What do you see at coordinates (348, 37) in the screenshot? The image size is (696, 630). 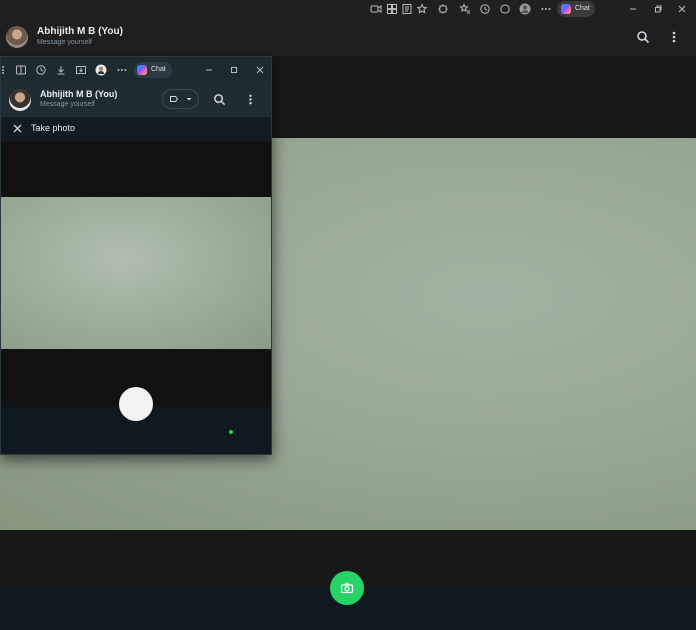 I see `chat-header` at bounding box center [348, 37].